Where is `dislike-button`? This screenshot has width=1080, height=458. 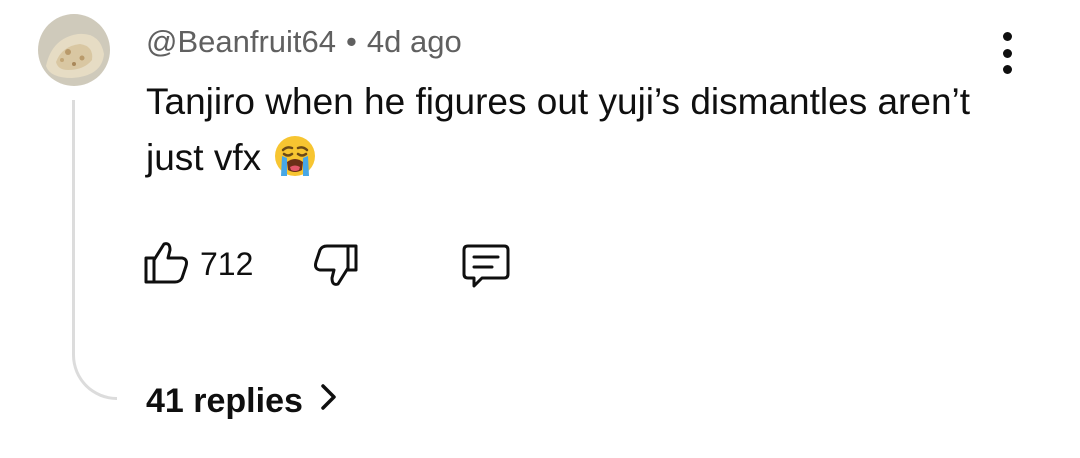
dislike-button is located at coordinates (336, 268).